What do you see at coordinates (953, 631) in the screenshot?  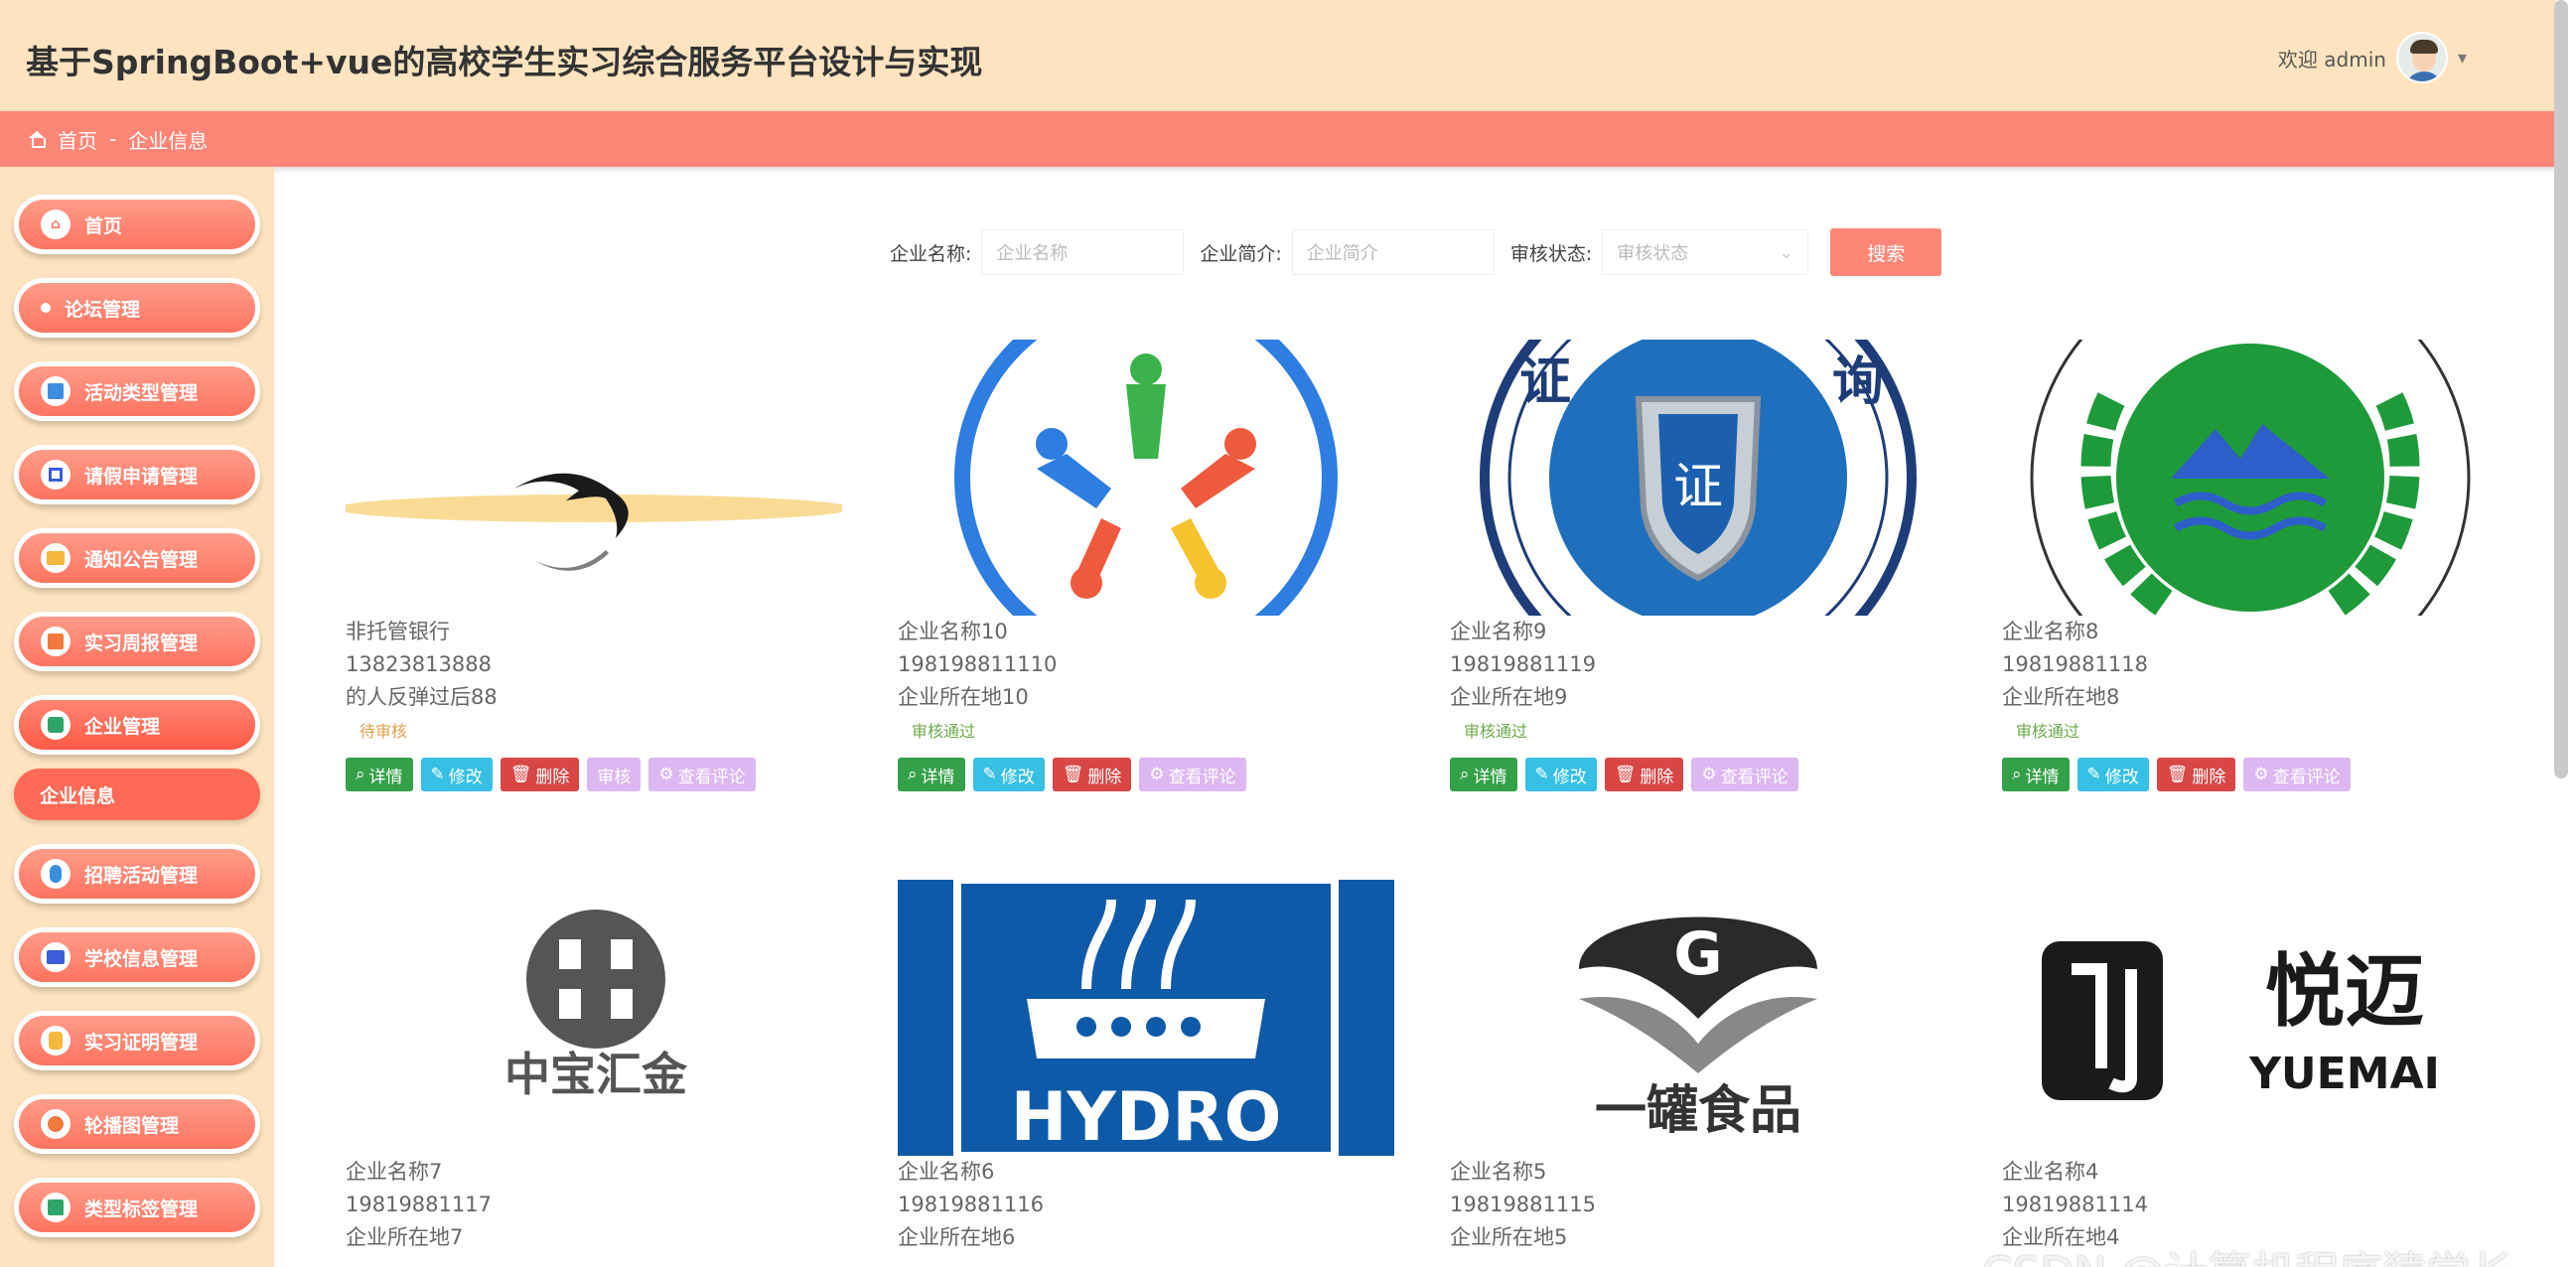 I see `company-name: 企业名称10` at bounding box center [953, 631].